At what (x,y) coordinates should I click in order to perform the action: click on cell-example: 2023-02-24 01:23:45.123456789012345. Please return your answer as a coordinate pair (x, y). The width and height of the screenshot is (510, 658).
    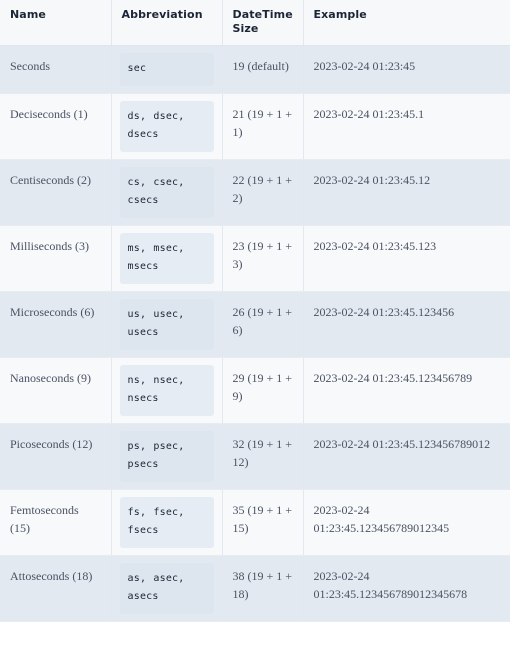
    Looking at the image, I should click on (406, 522).